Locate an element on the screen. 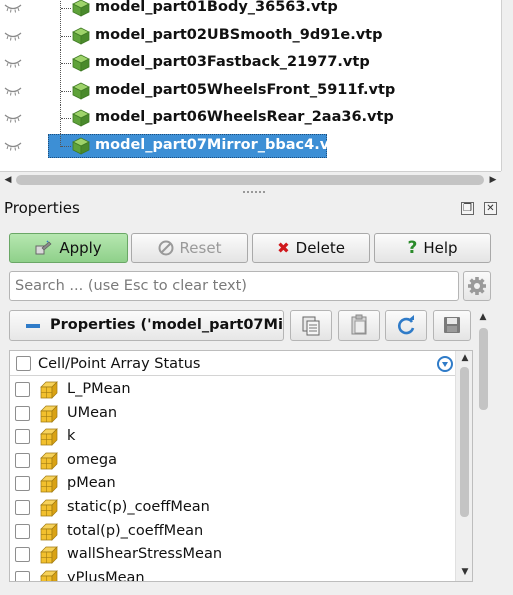  help-label: Help is located at coordinates (440, 248).